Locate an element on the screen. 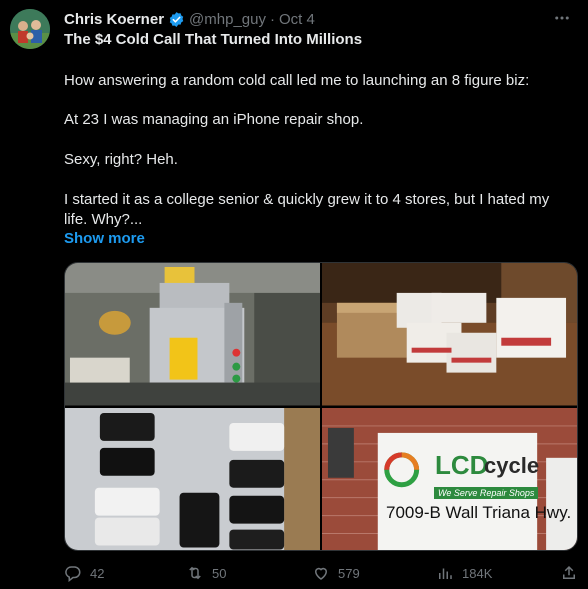 The image size is (588, 589). views-count: 184K is located at coordinates (477, 573).